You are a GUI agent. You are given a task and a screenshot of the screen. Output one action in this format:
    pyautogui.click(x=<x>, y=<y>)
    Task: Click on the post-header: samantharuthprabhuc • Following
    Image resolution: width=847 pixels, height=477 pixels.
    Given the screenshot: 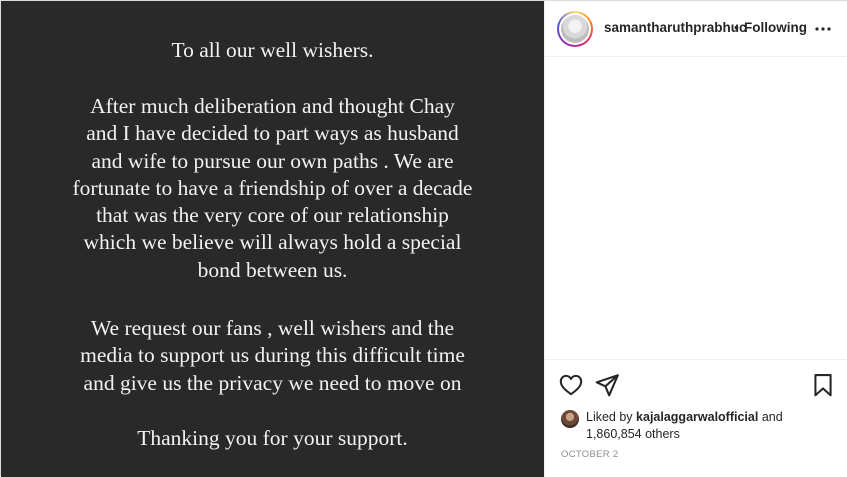 What is the action you would take?
    pyautogui.click(x=696, y=29)
    